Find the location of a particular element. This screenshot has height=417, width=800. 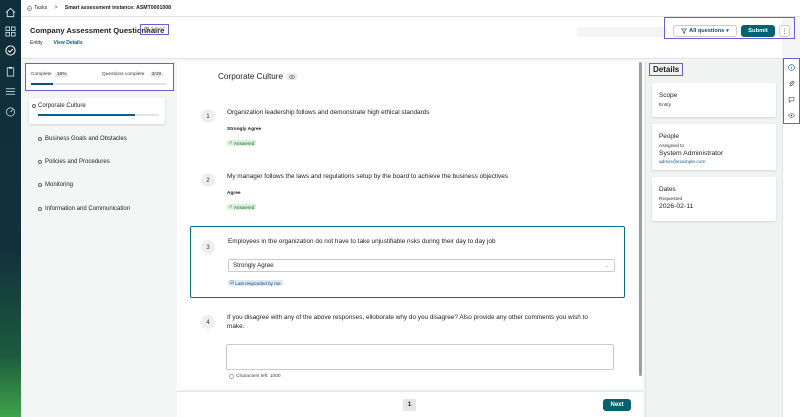

questions-complete-label: Questions complete is located at coordinates (123, 74).